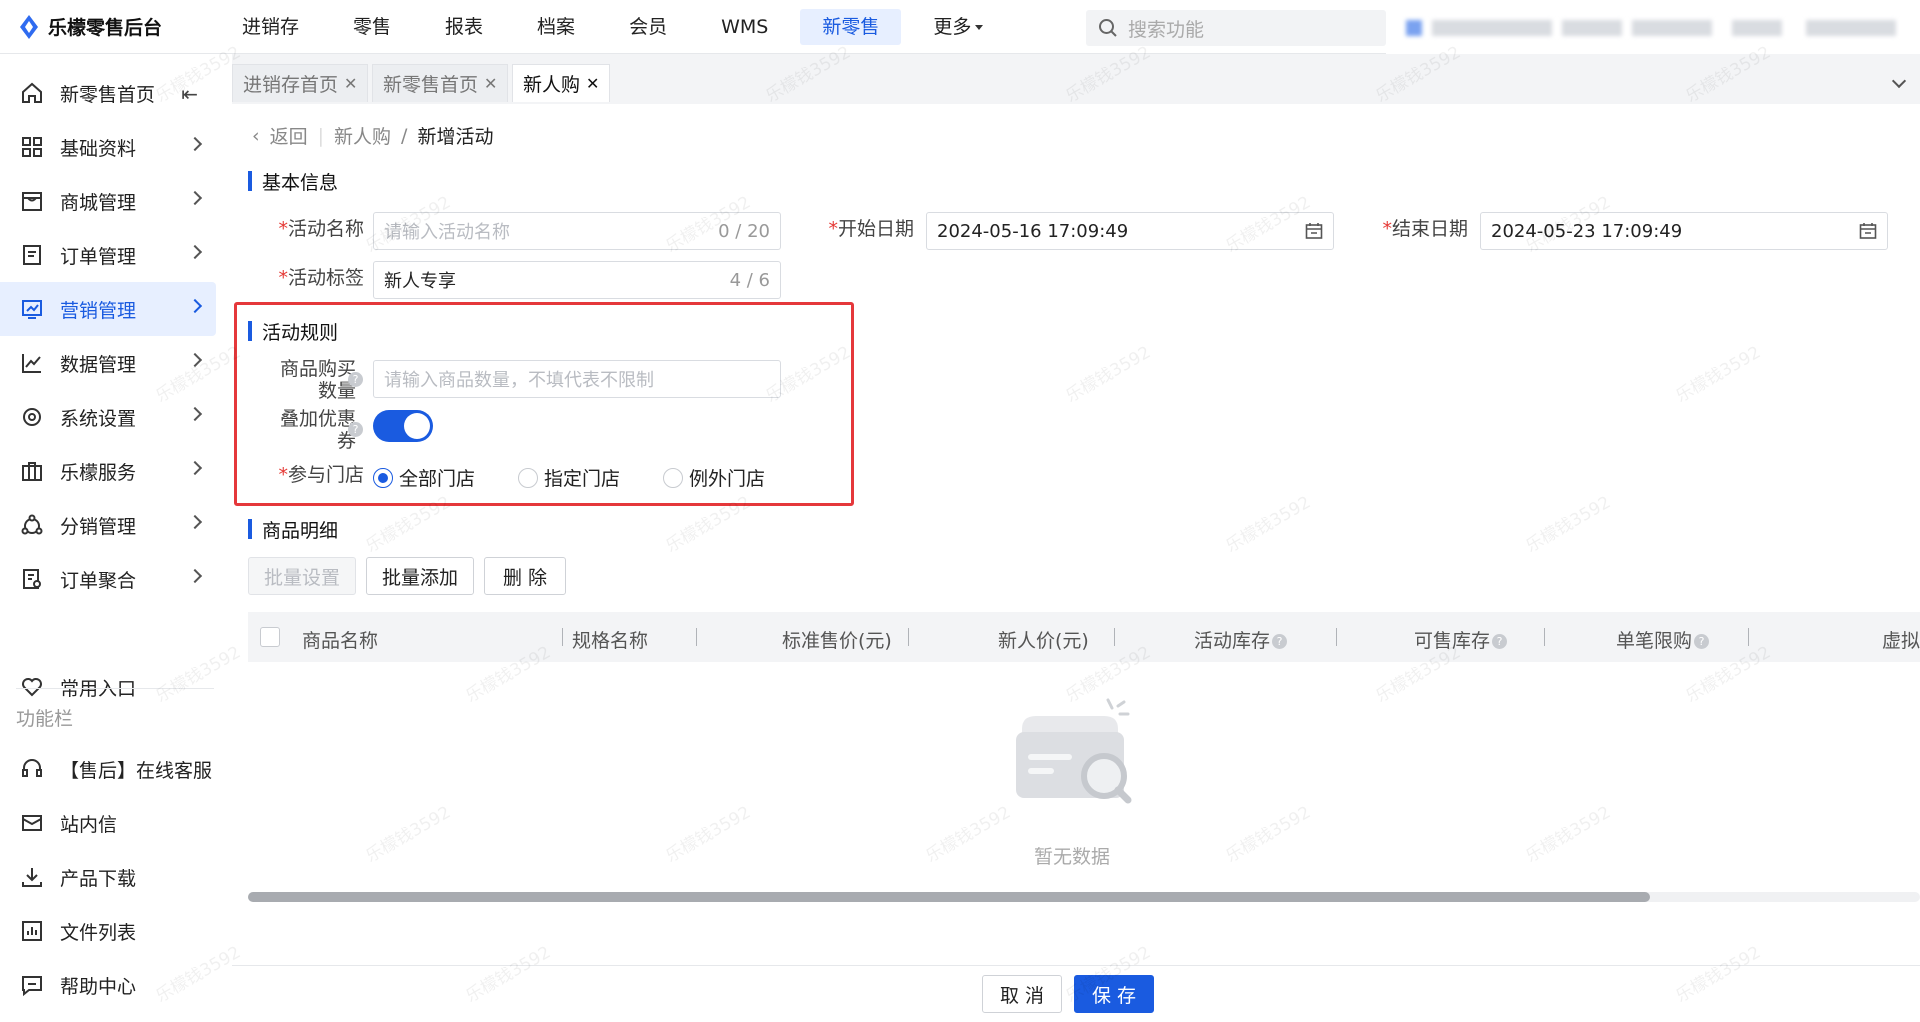 This screenshot has height=1022, width=1920. What do you see at coordinates (1166, 29) in the screenshot?
I see `search-placeholder: 搜索功能` at bounding box center [1166, 29].